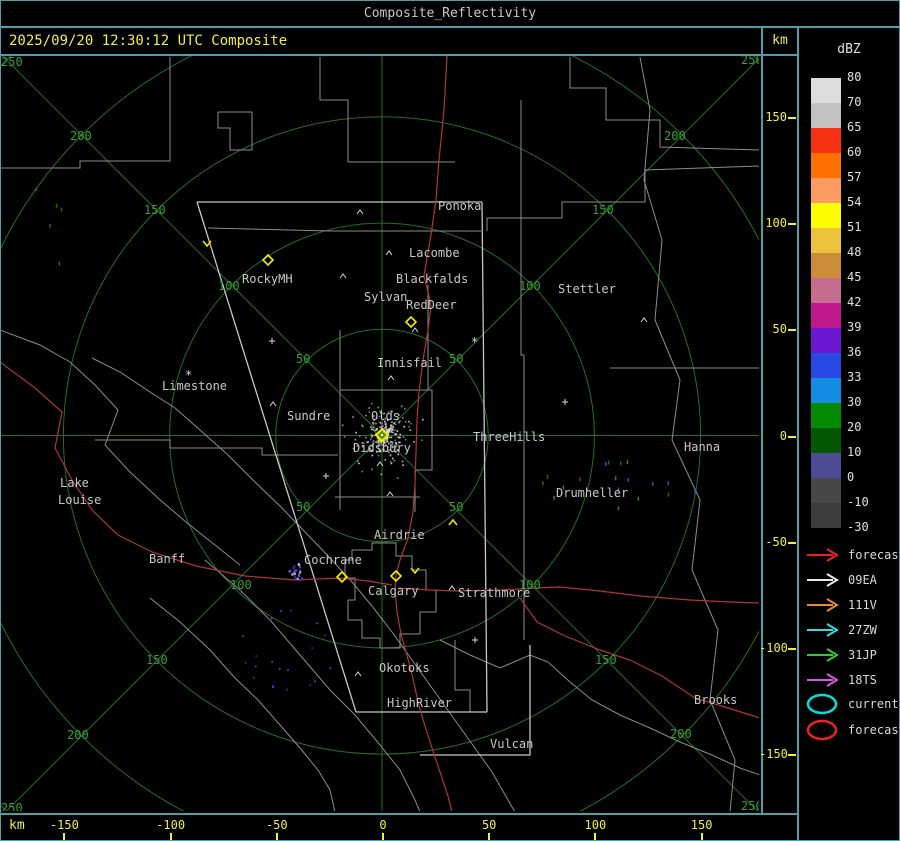 Image resolution: width=900 pixels, height=841 pixels. What do you see at coordinates (272, 341) in the screenshot?
I see `town-plus-icon` at bounding box center [272, 341].